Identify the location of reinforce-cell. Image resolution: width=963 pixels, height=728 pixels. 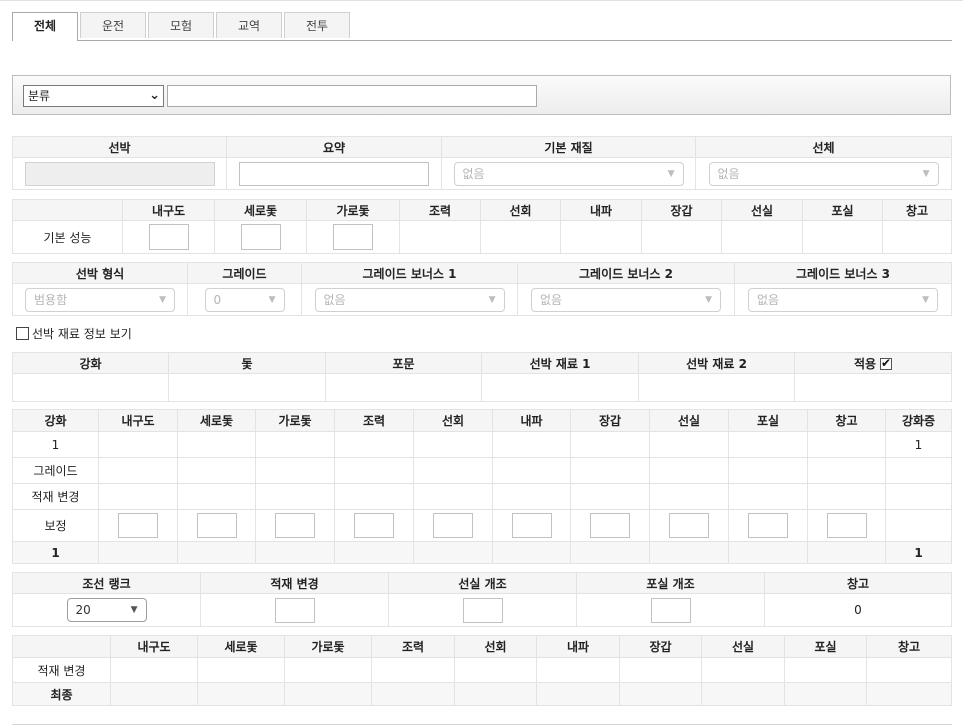
(90, 387).